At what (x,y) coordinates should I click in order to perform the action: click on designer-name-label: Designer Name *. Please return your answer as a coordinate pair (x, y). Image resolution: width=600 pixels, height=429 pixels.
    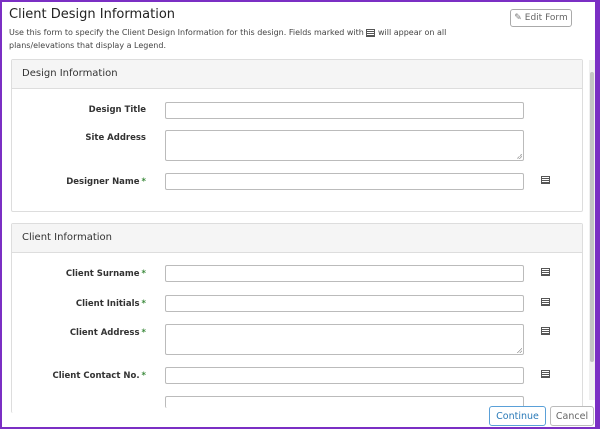
    Looking at the image, I should click on (106, 182).